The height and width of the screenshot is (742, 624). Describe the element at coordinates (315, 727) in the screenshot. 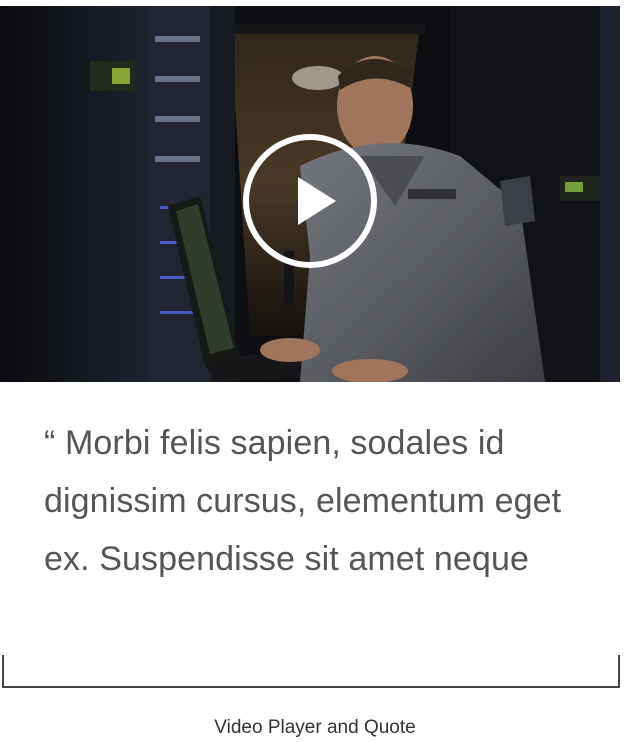

I see `component-caption: Video Player and Quote` at that location.